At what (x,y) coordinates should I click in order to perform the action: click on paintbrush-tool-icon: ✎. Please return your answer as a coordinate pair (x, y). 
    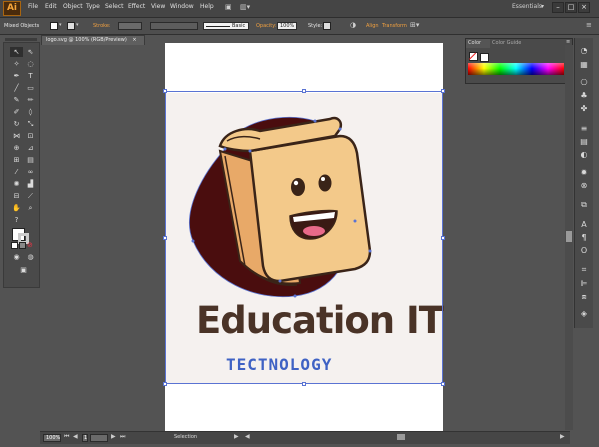
    Looking at the image, I should click on (16, 100).